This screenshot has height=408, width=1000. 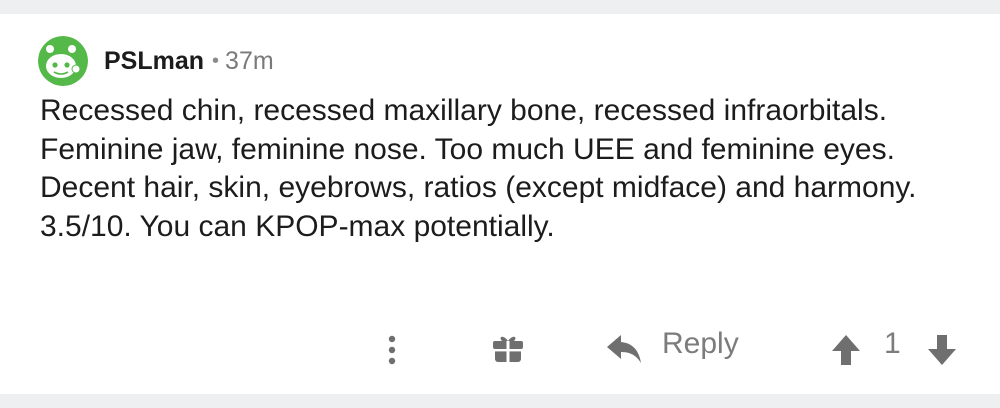 I want to click on downvote-button, so click(x=942, y=350).